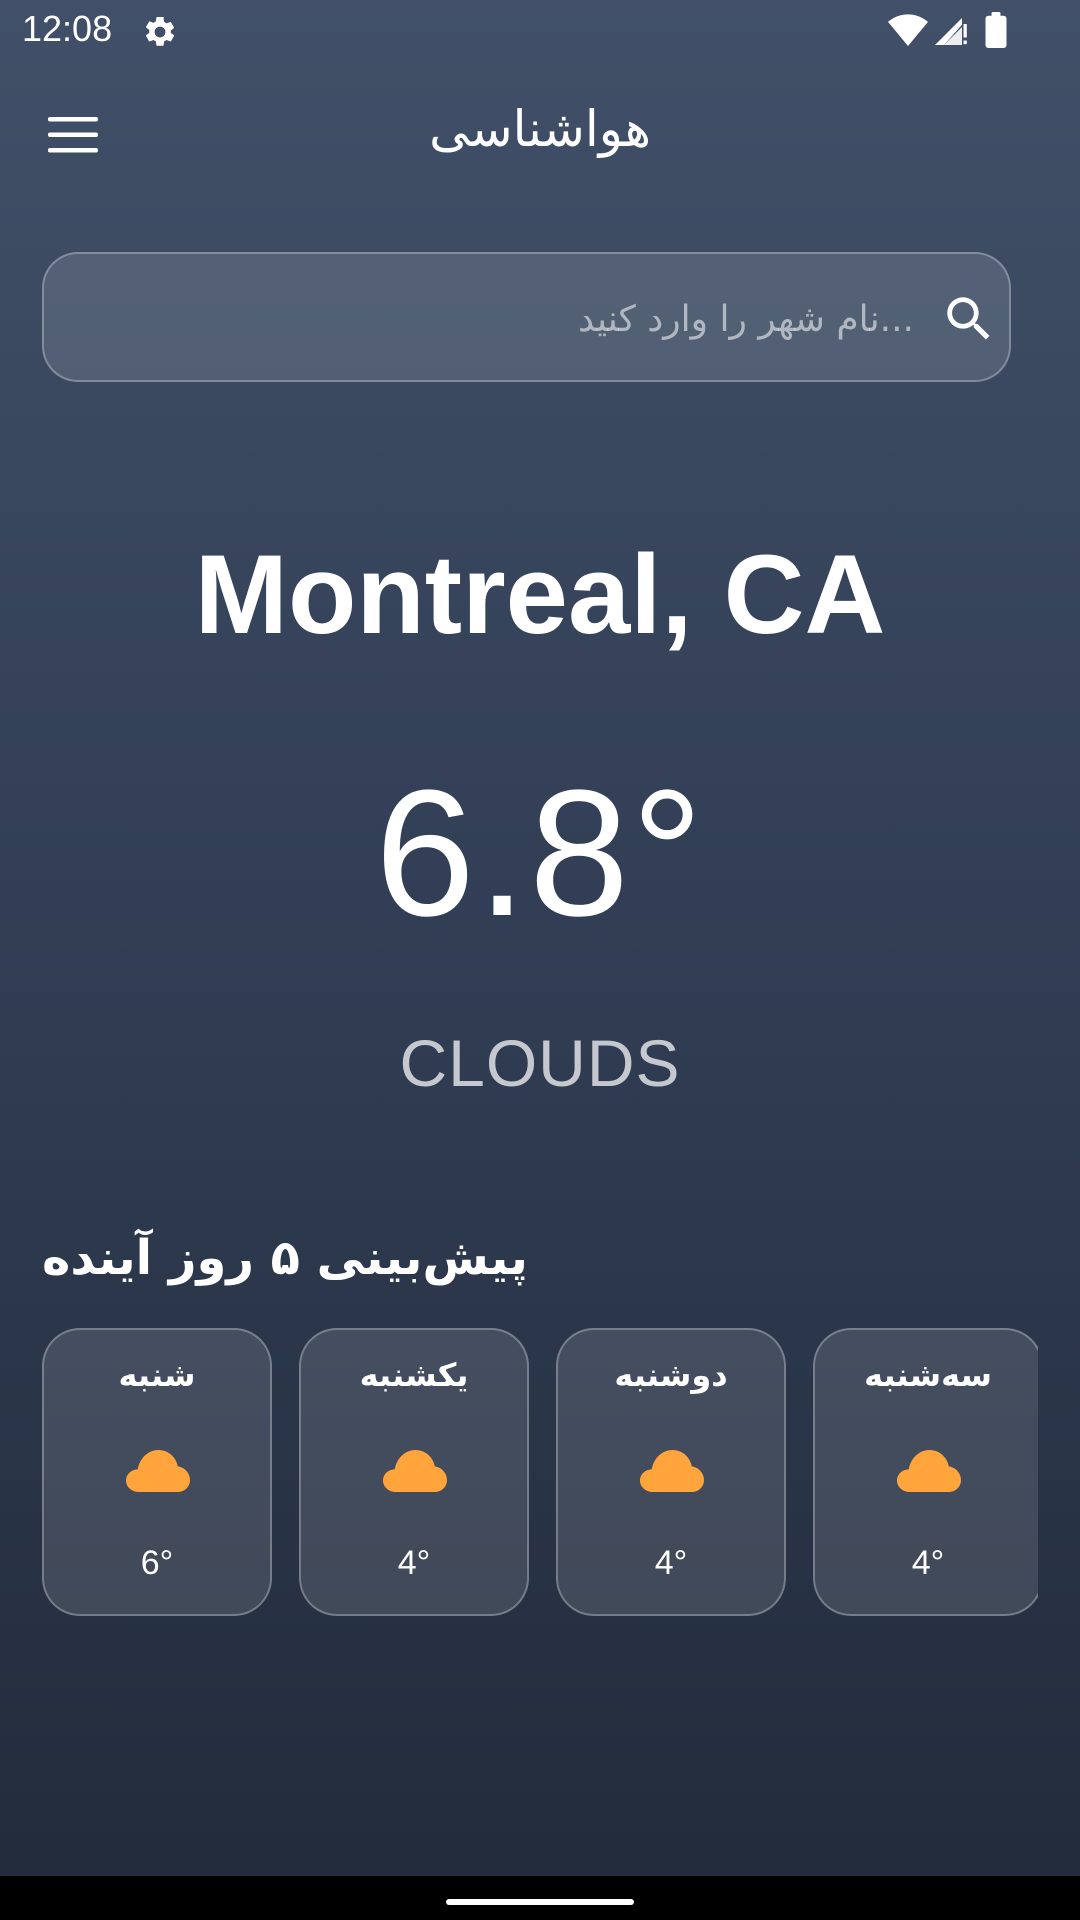 The height and width of the screenshot is (1920, 1080). Describe the element at coordinates (67, 28) in the screenshot. I see `status-time: 12:08` at that location.